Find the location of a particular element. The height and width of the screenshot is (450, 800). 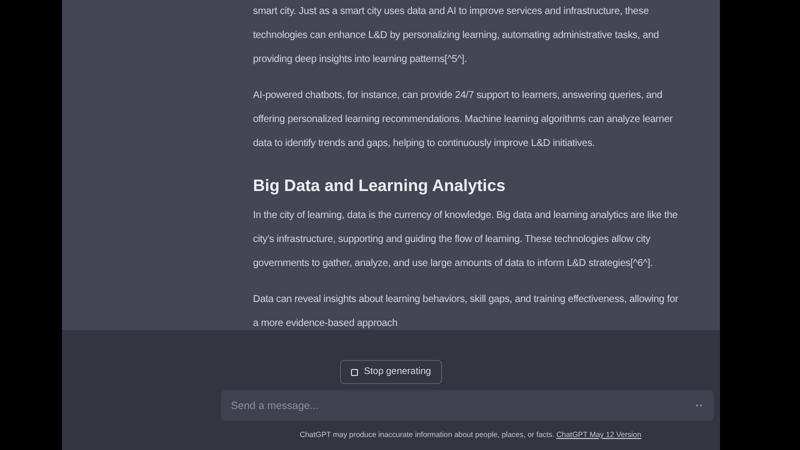

paragraph: smart city. Just as a smart city uses data and AI to improve services and infrastructure, these technologies can enhance L&D by personalizing learning, automating administrative tasks, and providing deep insights into learning patterns[^5^]. is located at coordinates (456, 36).